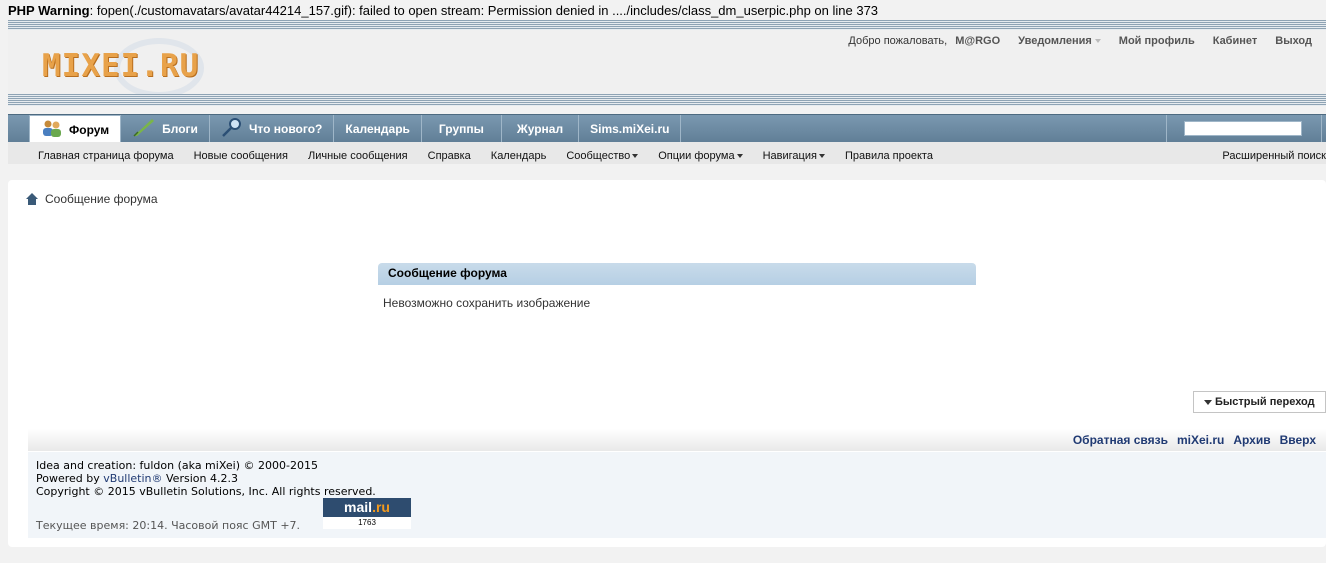 The height and width of the screenshot is (563, 1326). I want to click on breadcrumb: Сообщение форума, so click(92, 199).